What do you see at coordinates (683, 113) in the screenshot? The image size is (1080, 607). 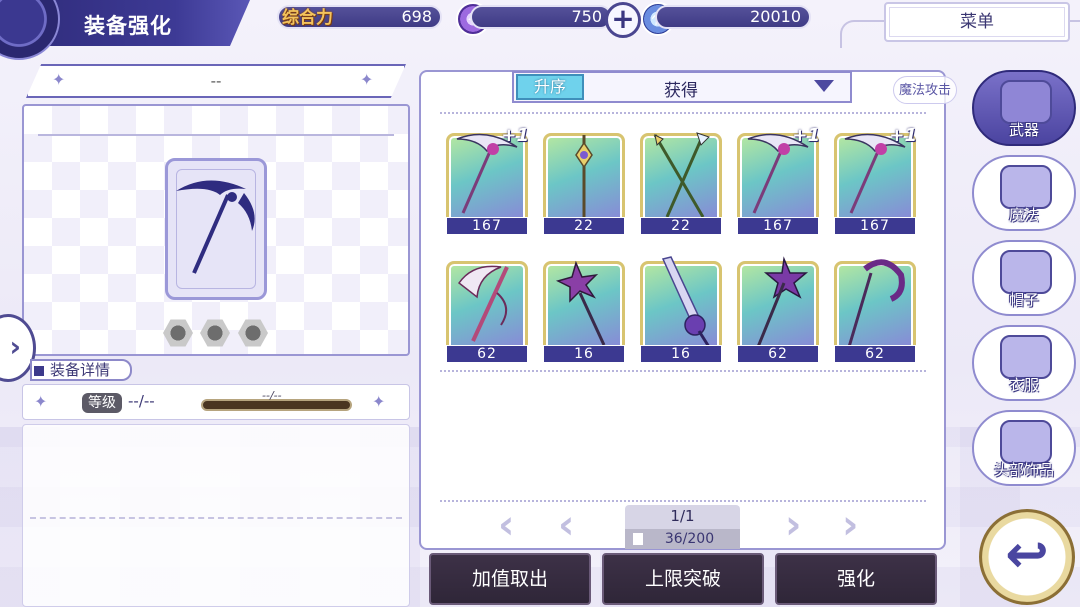 I see `grid-top-divider` at bounding box center [683, 113].